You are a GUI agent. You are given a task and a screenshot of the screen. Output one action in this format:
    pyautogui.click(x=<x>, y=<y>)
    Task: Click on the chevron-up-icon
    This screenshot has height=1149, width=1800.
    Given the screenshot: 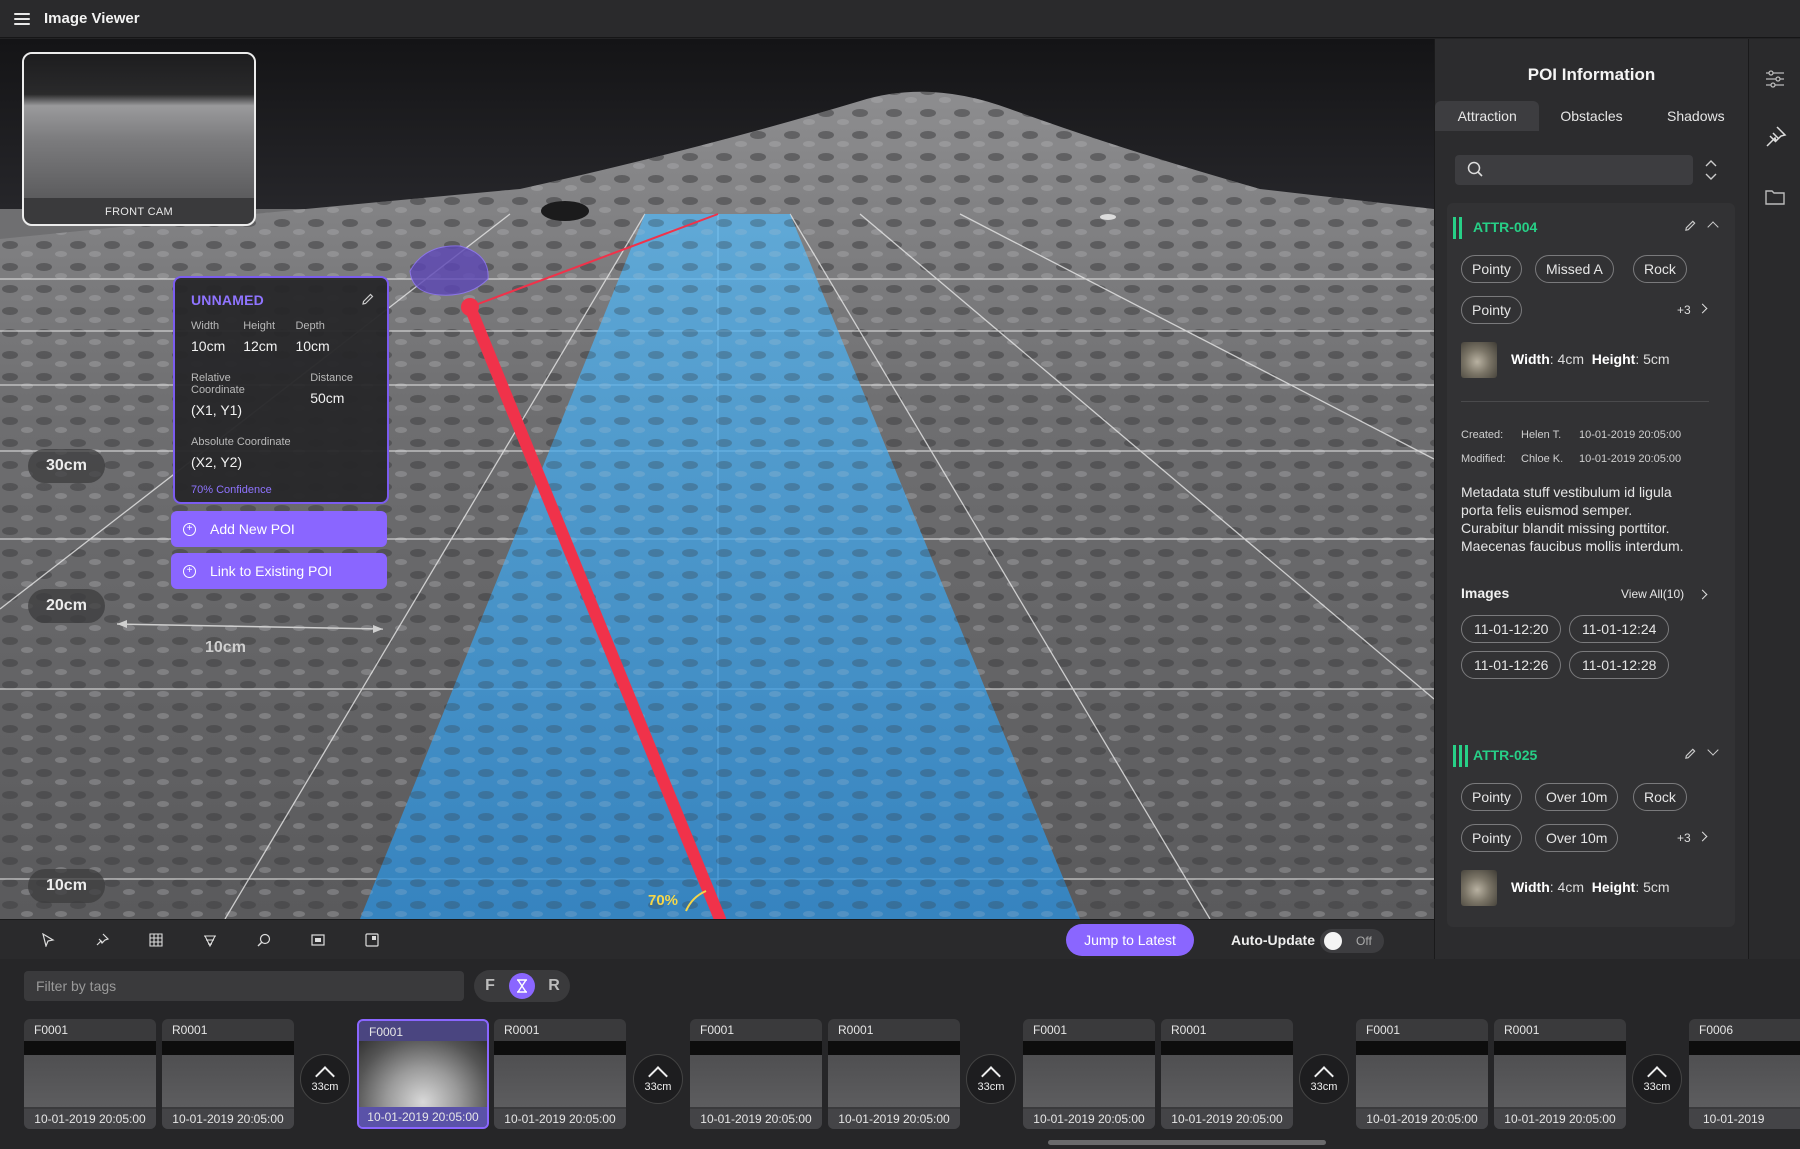 What is the action you would take?
    pyautogui.click(x=1713, y=227)
    